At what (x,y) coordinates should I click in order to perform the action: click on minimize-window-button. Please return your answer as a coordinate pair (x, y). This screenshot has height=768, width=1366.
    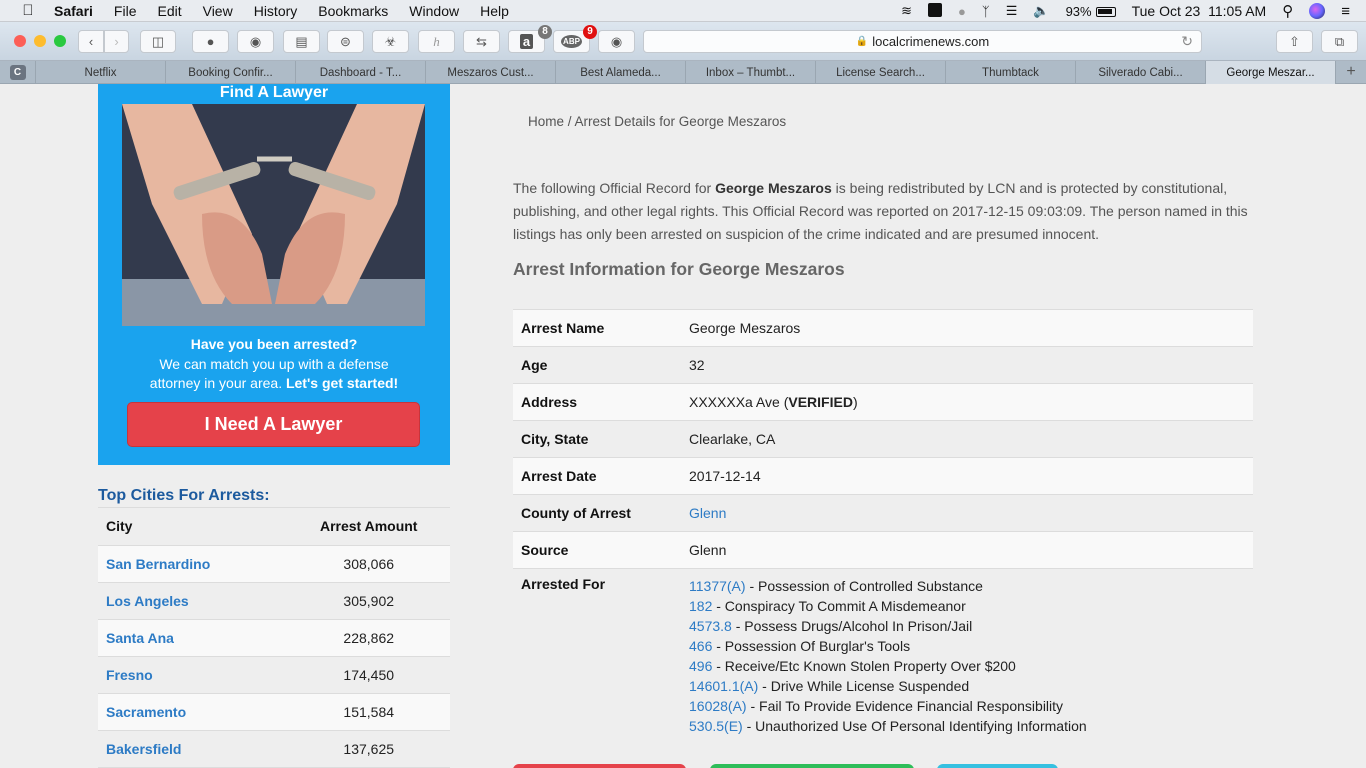
    Looking at the image, I should click on (40, 41).